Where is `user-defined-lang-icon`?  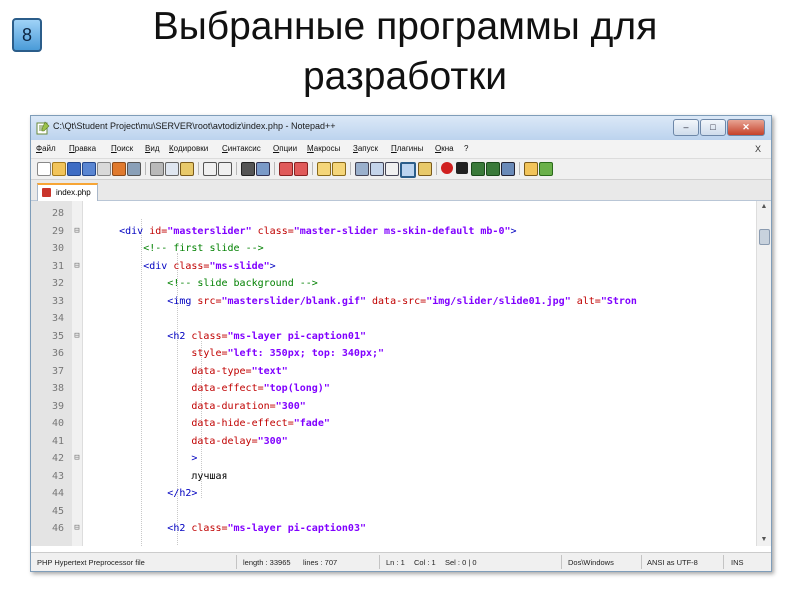
user-defined-lang-icon is located at coordinates (408, 170).